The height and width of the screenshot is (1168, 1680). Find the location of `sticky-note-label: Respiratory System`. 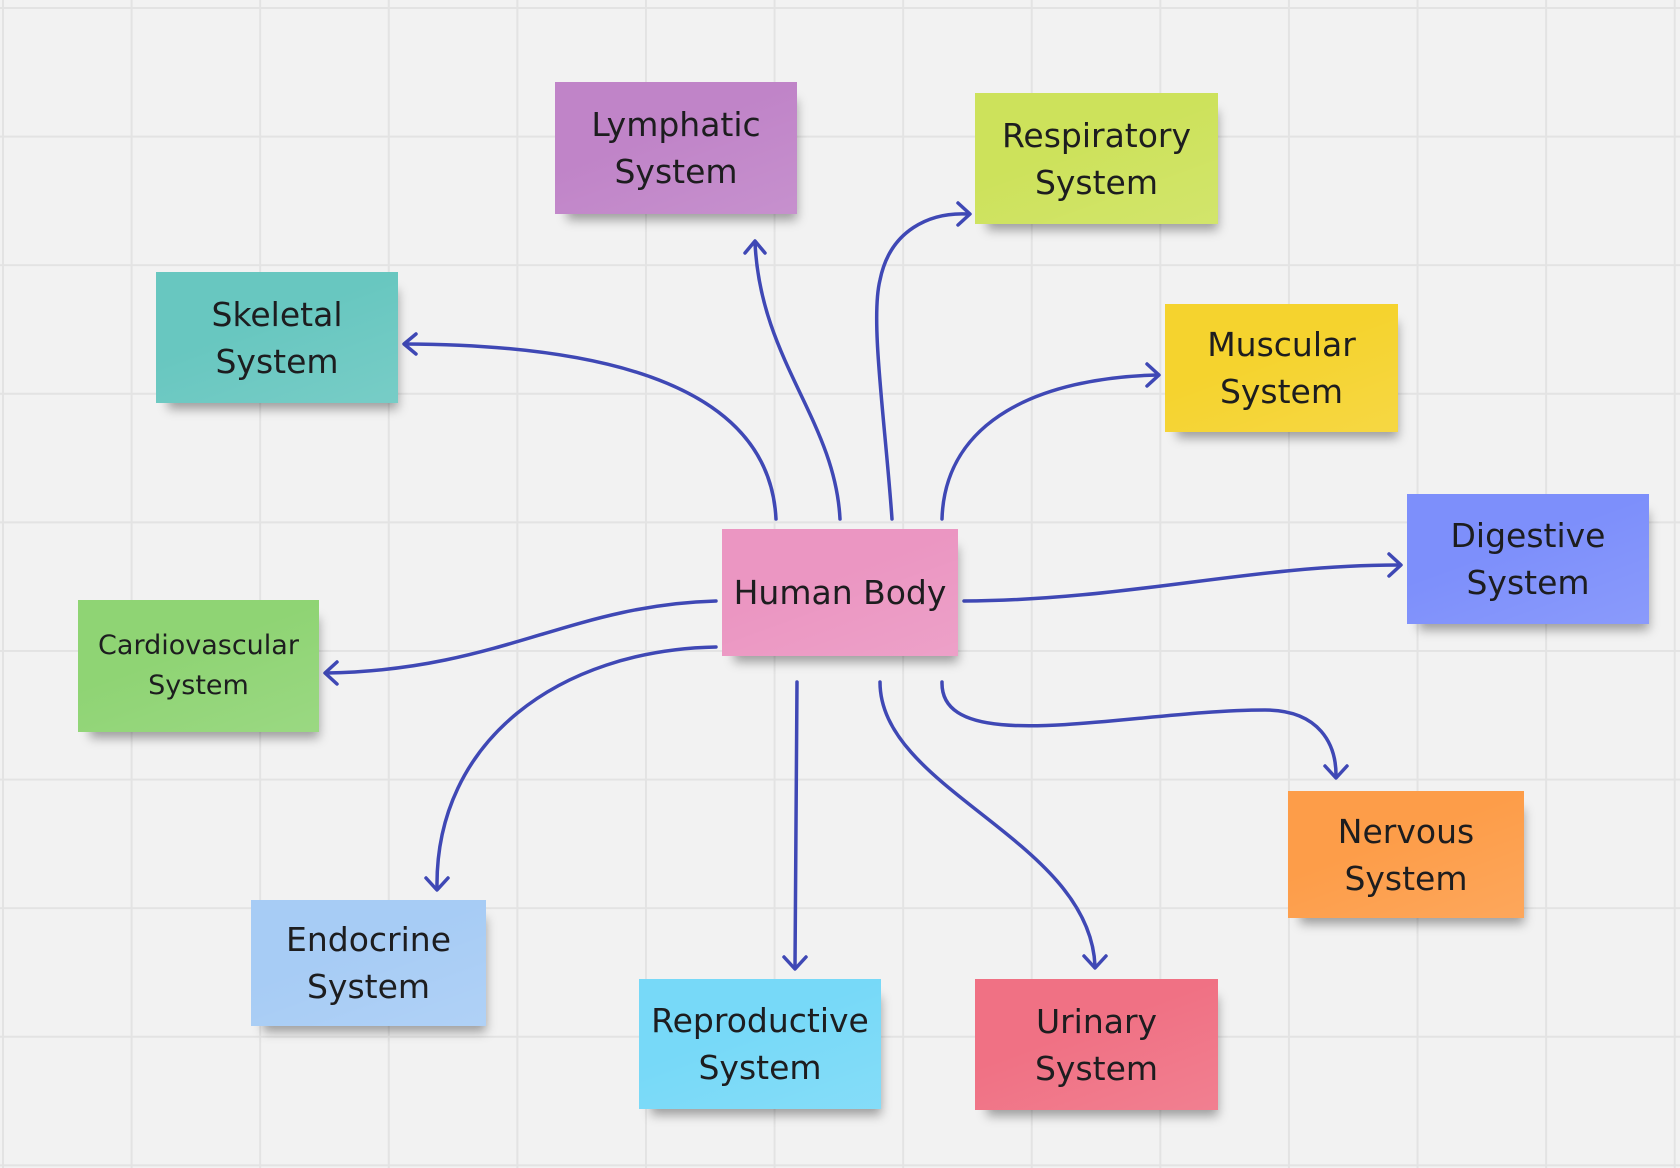

sticky-note-label: Respiratory System is located at coordinates (1096, 158).